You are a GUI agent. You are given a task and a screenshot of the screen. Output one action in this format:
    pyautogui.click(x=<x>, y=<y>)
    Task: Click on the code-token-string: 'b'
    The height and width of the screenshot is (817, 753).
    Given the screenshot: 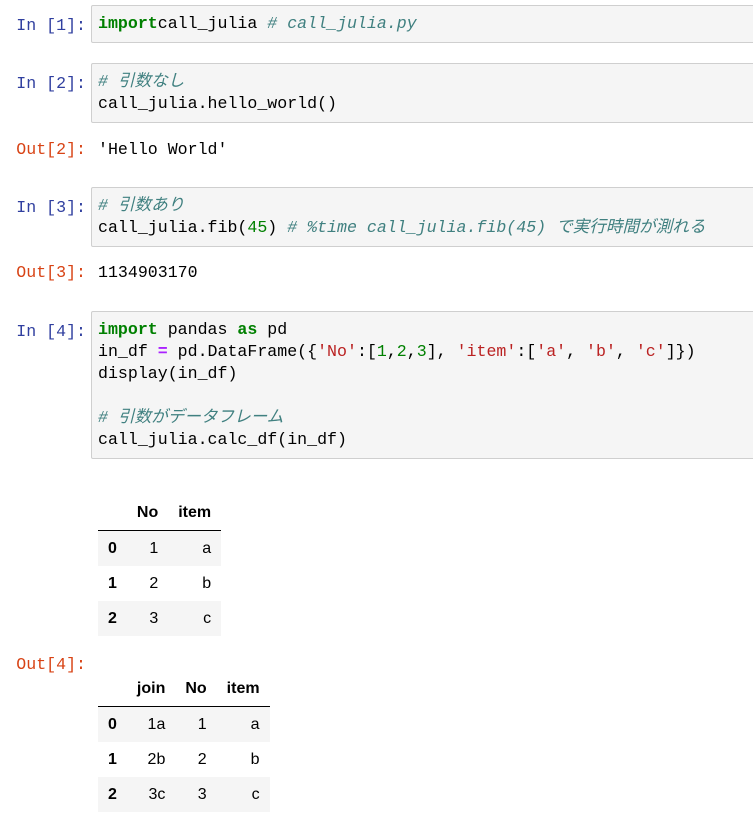 What is the action you would take?
    pyautogui.click(x=601, y=351)
    